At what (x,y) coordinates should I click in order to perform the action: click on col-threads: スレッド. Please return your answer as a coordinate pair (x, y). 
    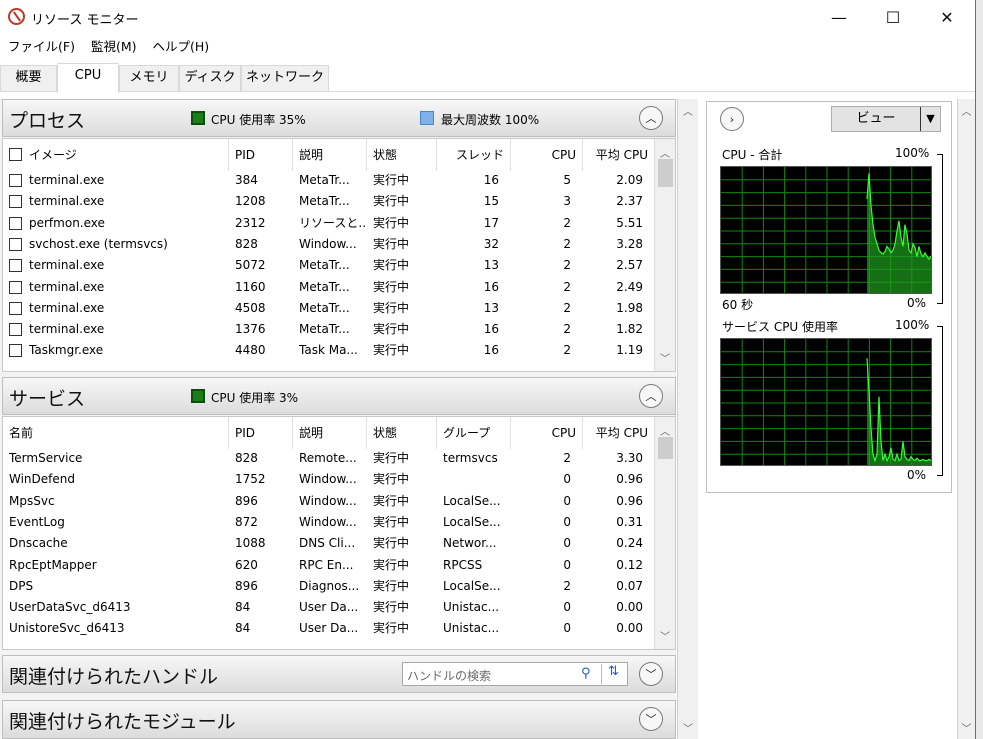
    Looking at the image, I should click on (474, 155).